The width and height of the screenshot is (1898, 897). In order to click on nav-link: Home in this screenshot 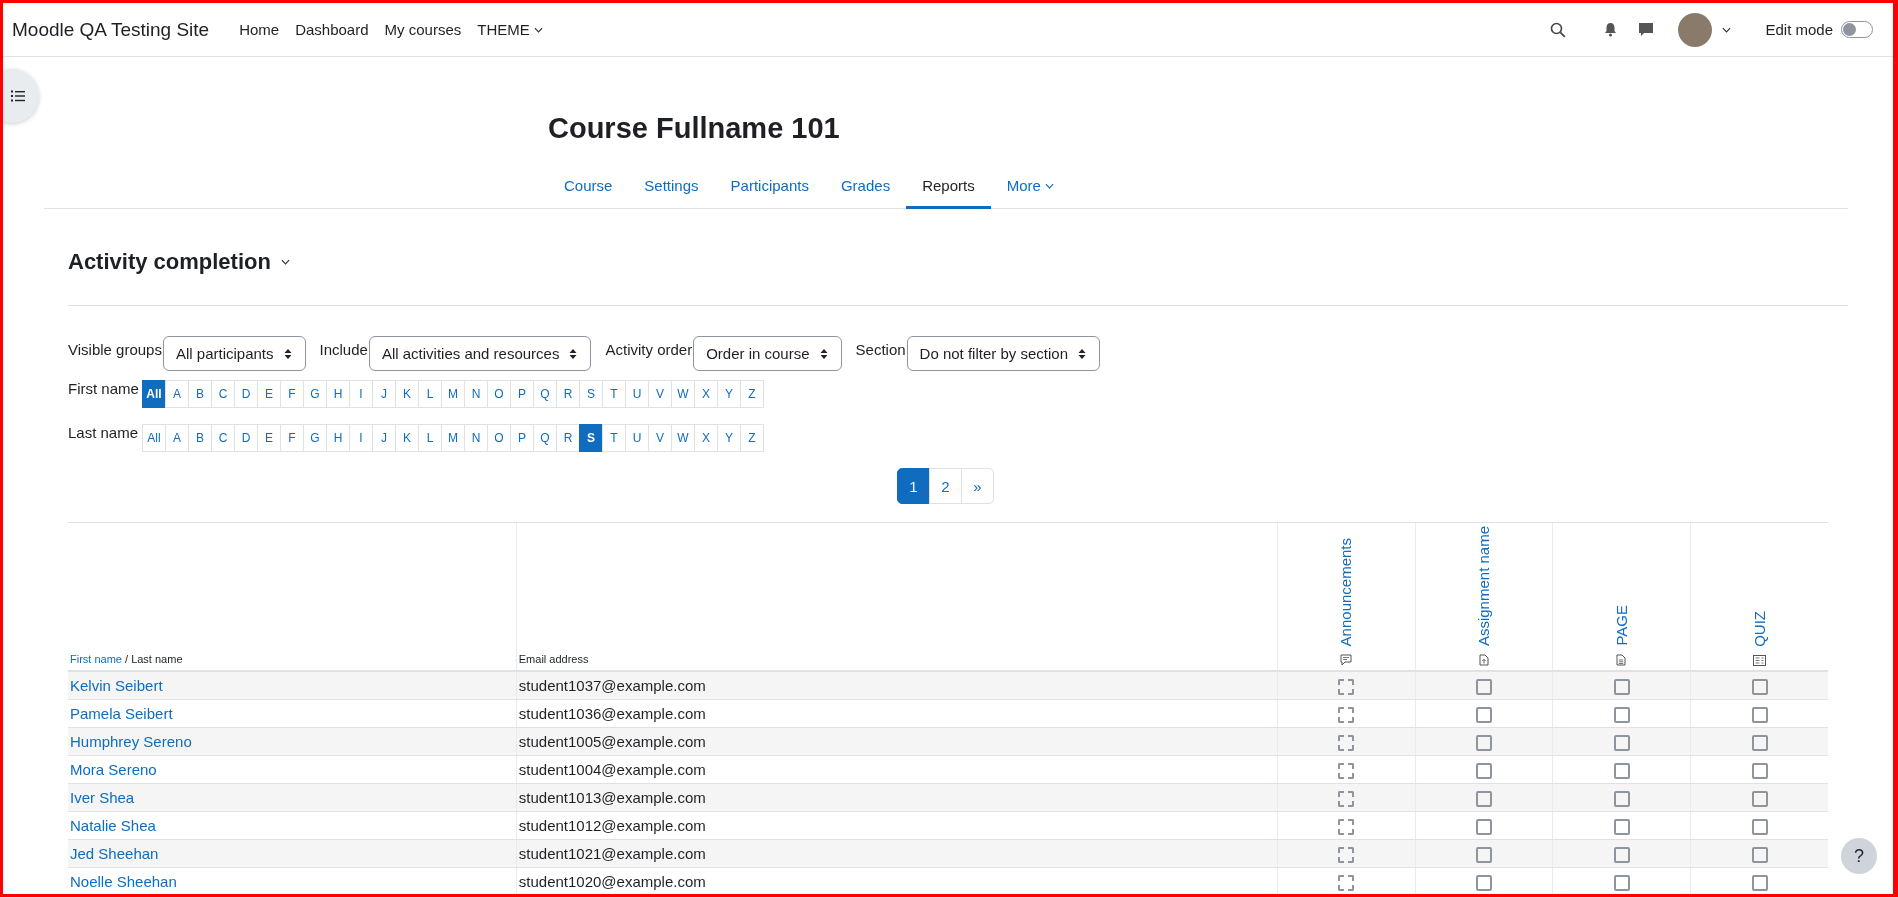, I will do `click(259, 29)`.